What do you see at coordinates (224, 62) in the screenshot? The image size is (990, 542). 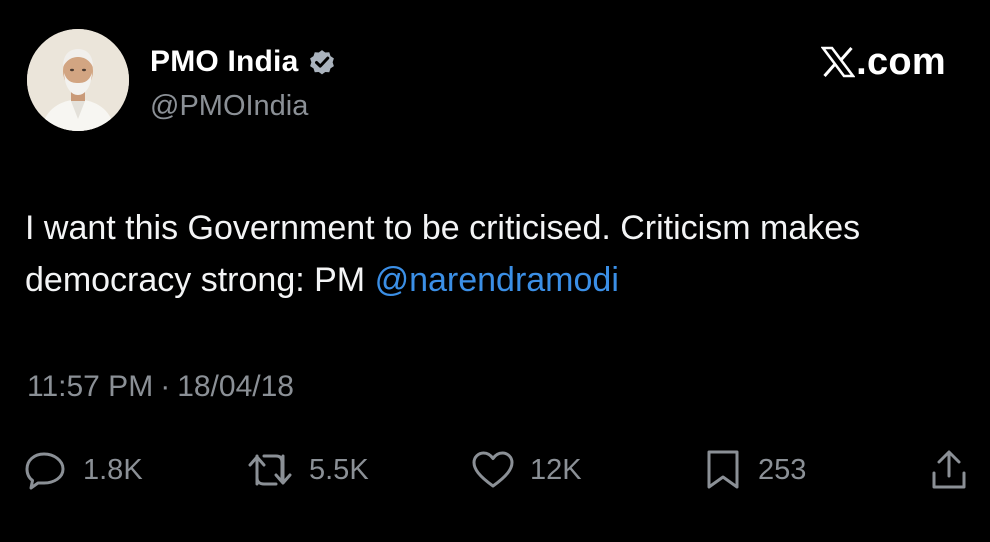 I see `author-display-name: PMO India` at bounding box center [224, 62].